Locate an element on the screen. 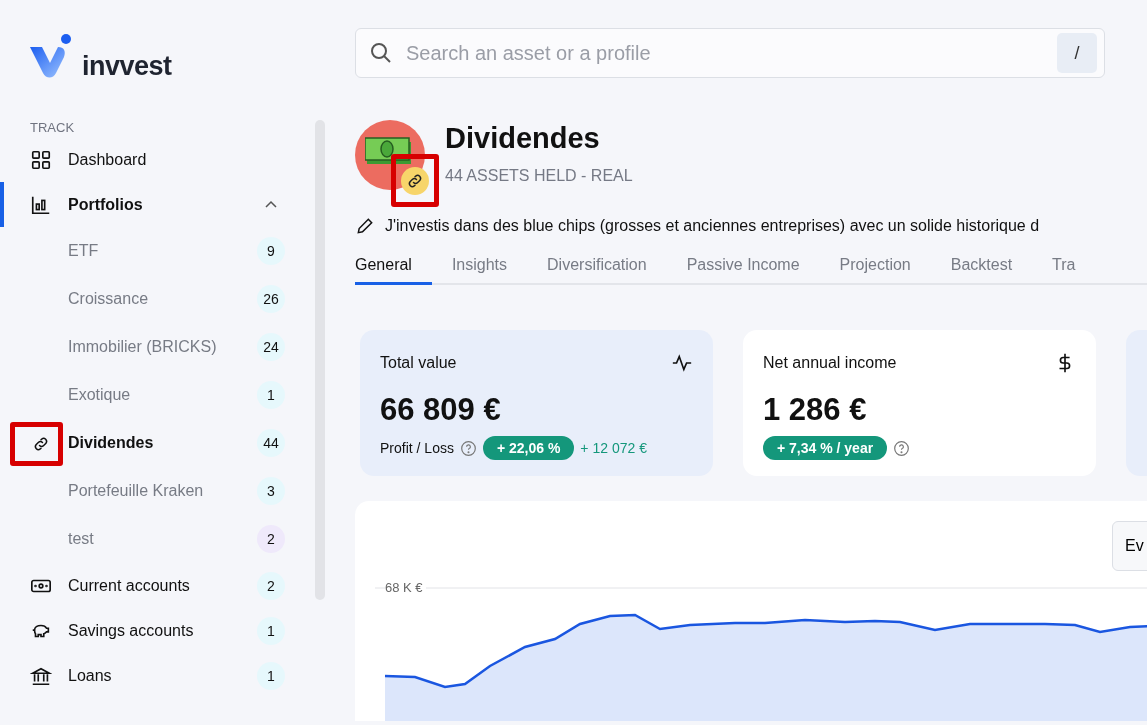  nav-item: Loans 1 is located at coordinates (165, 675).